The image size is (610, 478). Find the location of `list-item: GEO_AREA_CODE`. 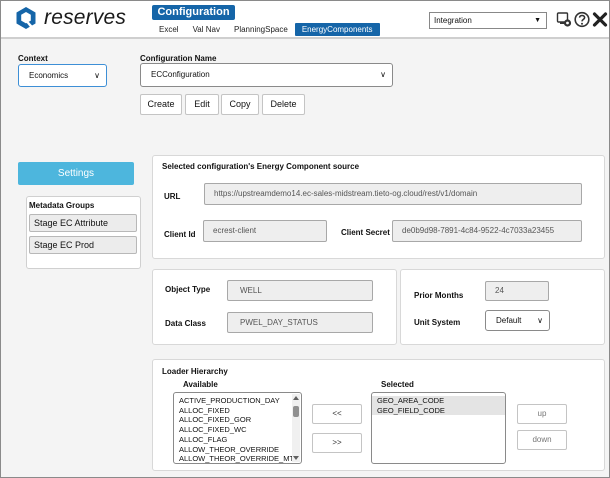

list-item: GEO_AREA_CODE is located at coordinates (438, 401).